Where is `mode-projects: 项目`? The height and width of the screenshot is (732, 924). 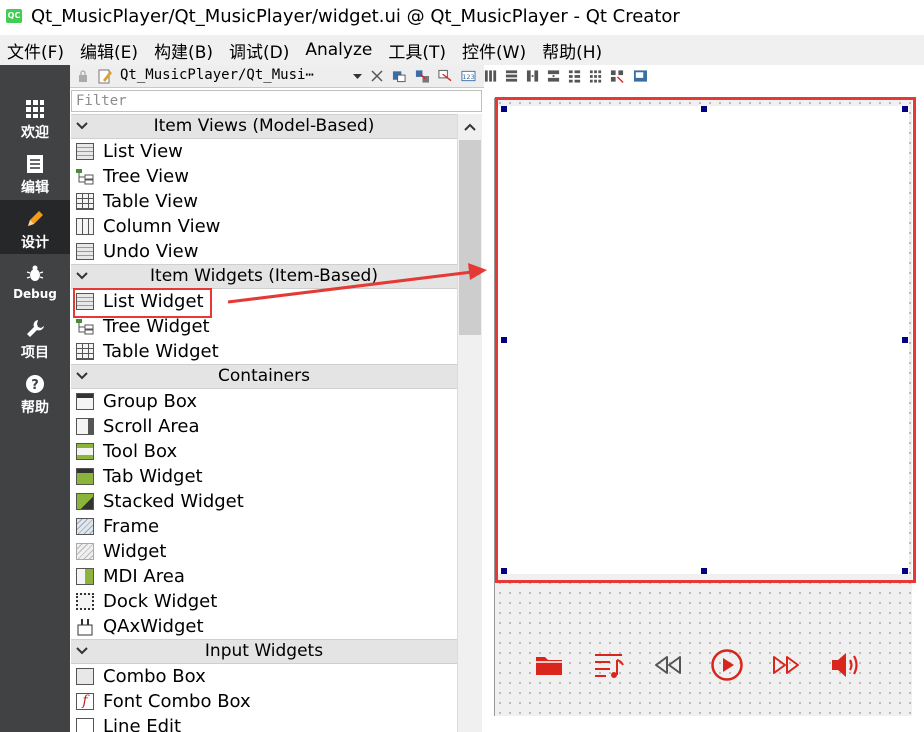 mode-projects: 项目 is located at coordinates (35, 337).